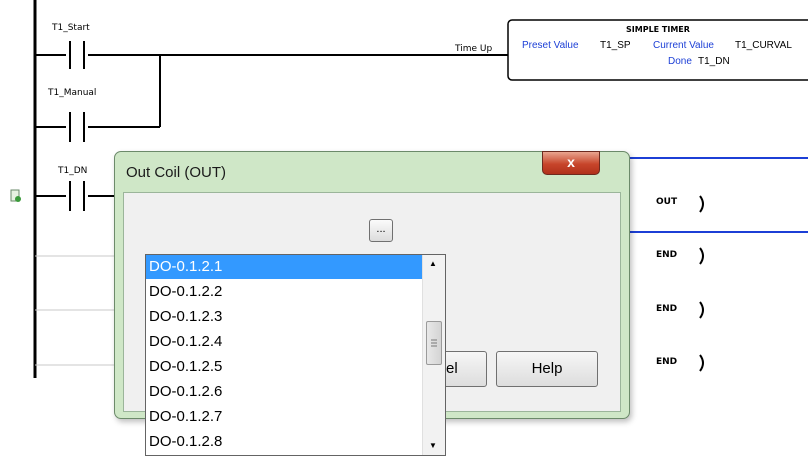  I want to click on rung-marker-icon, so click(16, 196).